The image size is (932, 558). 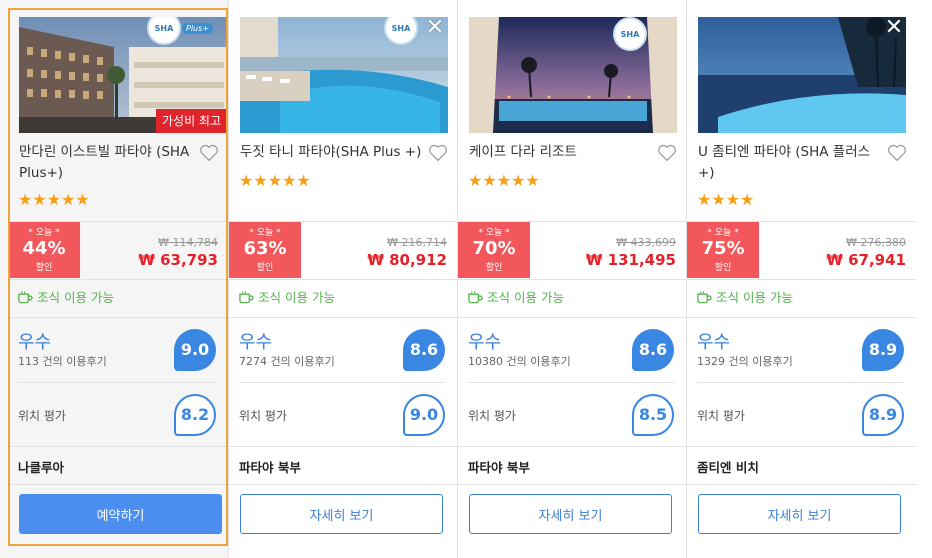 What do you see at coordinates (424, 415) in the screenshot?
I see `location-score: 9.0` at bounding box center [424, 415].